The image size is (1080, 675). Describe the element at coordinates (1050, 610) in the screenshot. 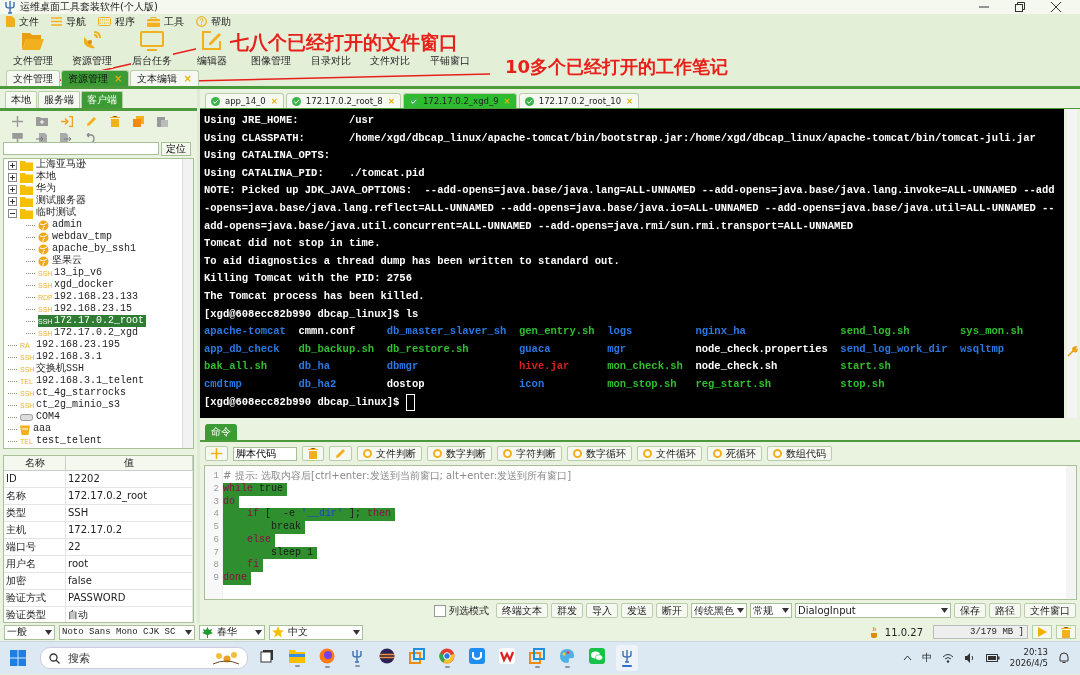

I see `action-button: 文件窗口` at that location.